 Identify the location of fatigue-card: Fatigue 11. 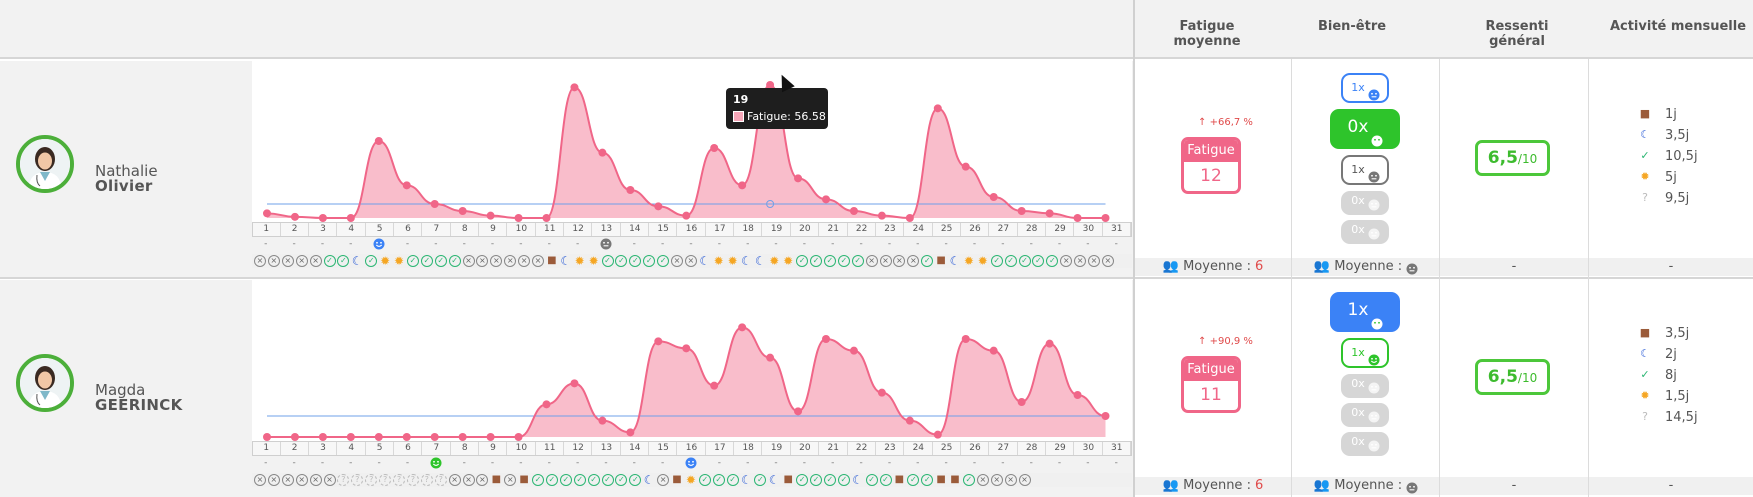
(1211, 384).